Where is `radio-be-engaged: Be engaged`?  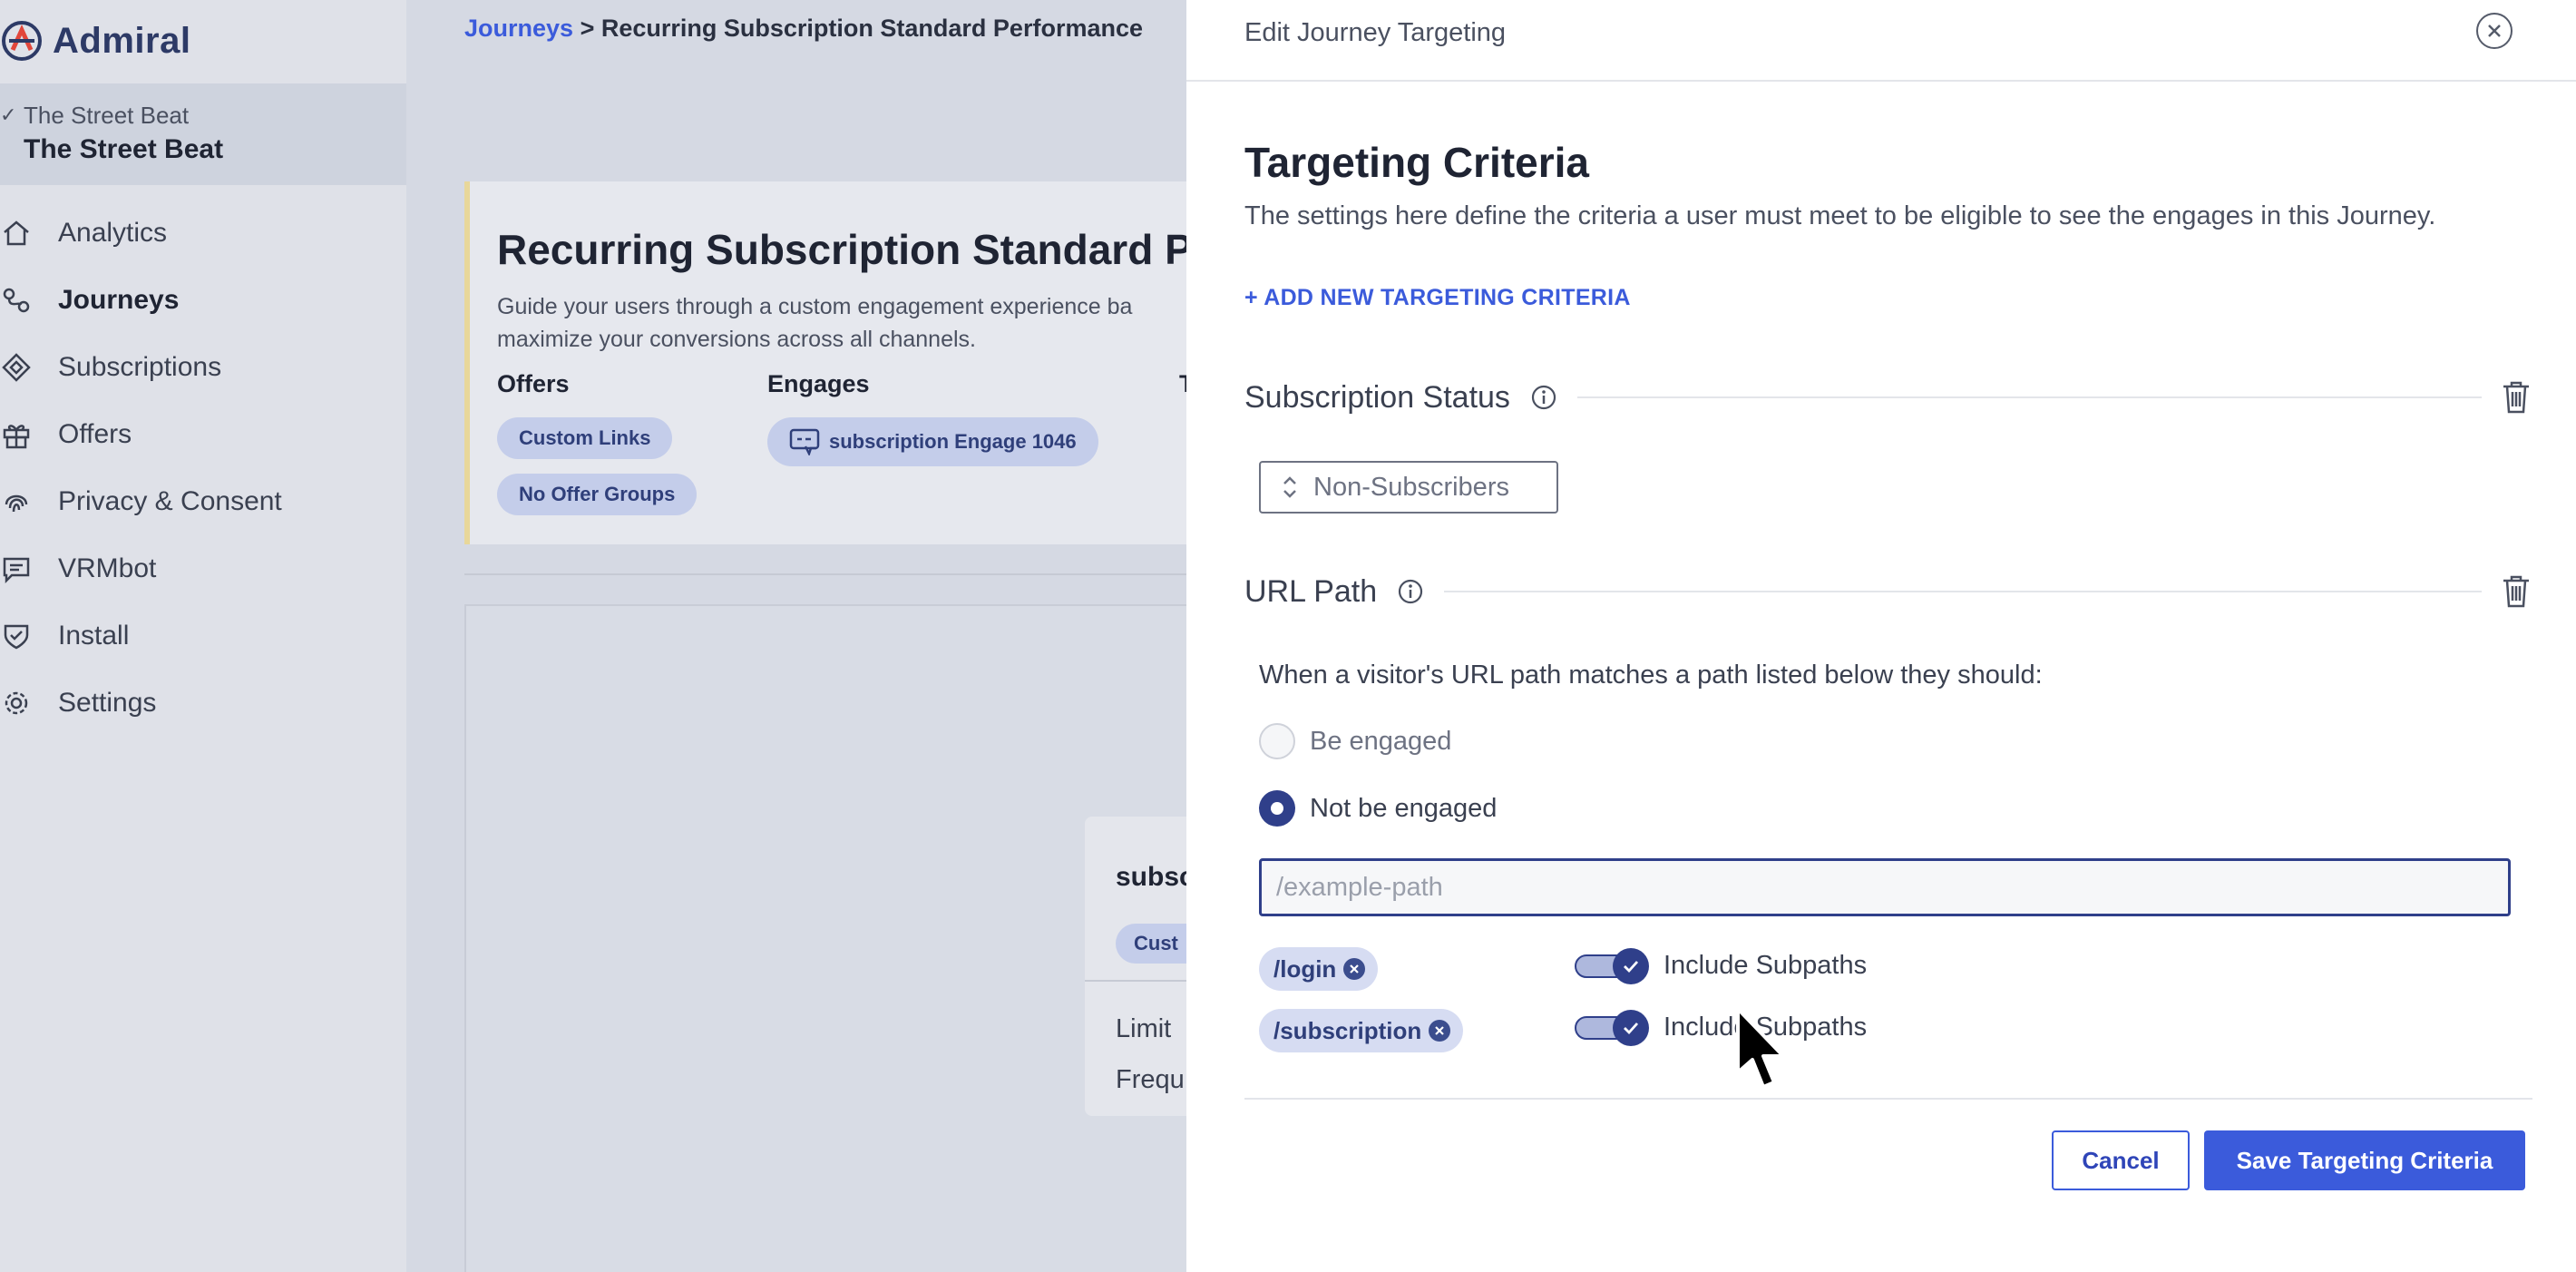 radio-be-engaged: Be engaged is located at coordinates (1355, 741).